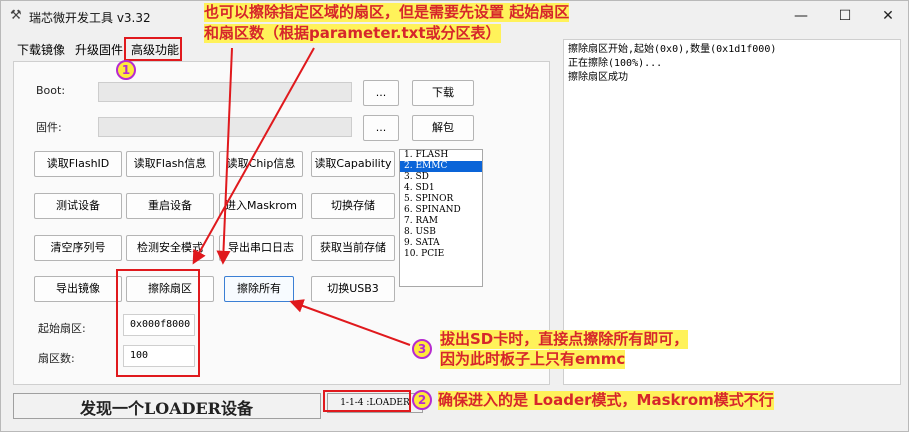  I want to click on window-title: 瑞芯微开发工具 v3.32, so click(90, 18).